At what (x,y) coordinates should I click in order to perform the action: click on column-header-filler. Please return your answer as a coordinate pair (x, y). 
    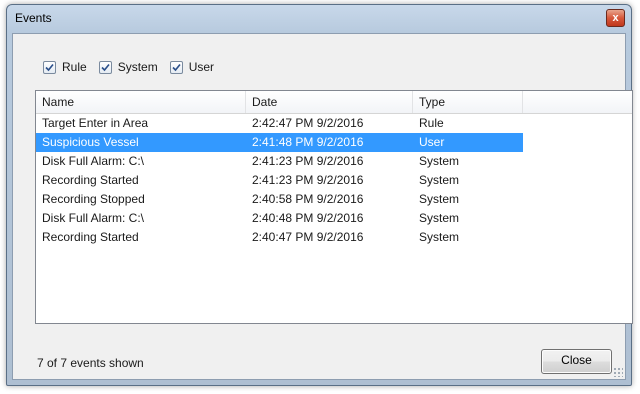
    Looking at the image, I should click on (577, 102).